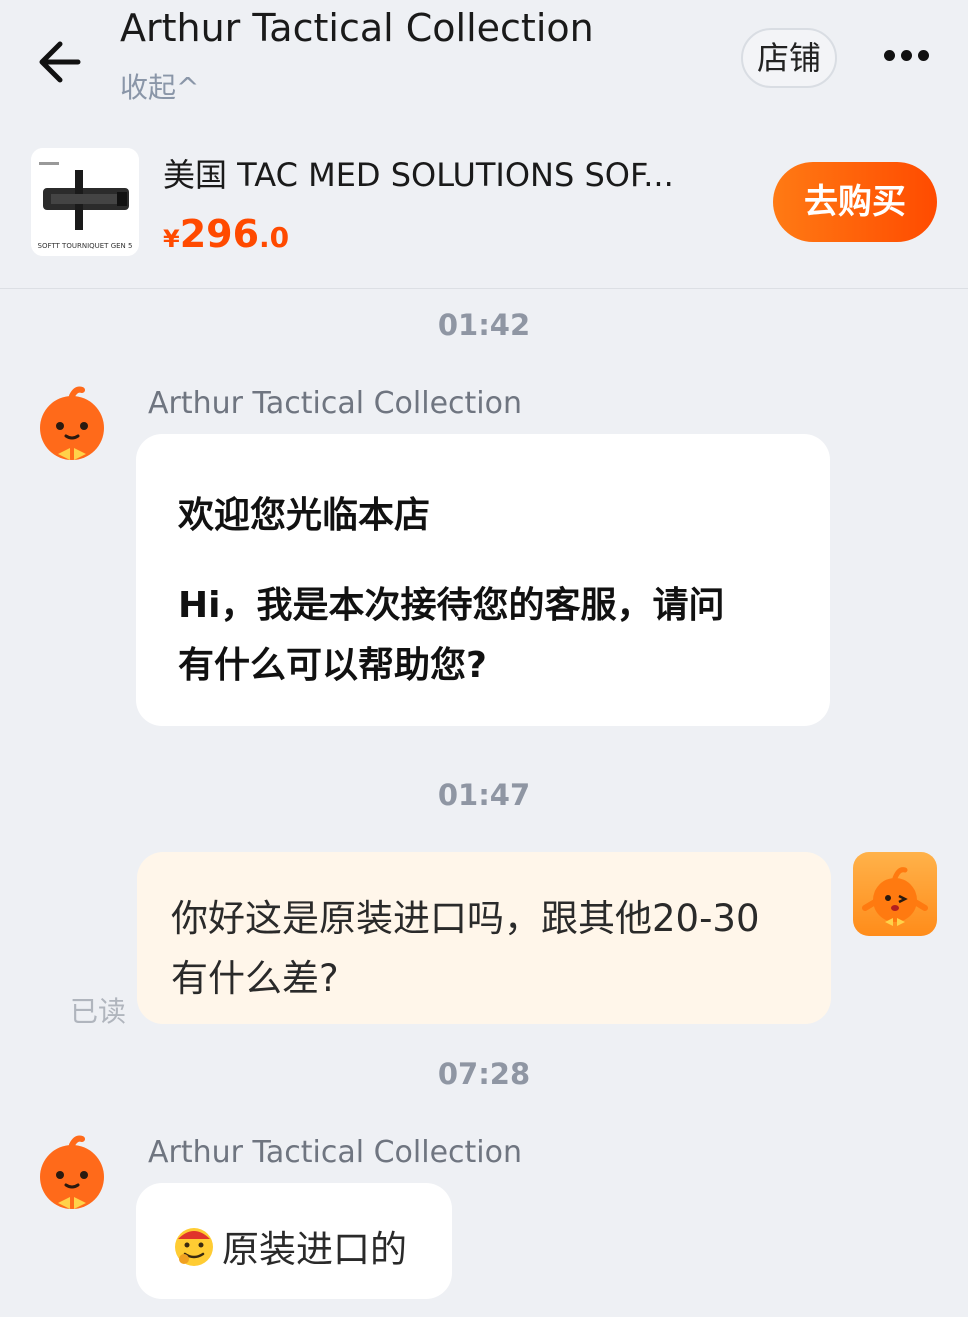 The height and width of the screenshot is (1317, 968). I want to click on timestamp: 01:47, so click(484, 795).